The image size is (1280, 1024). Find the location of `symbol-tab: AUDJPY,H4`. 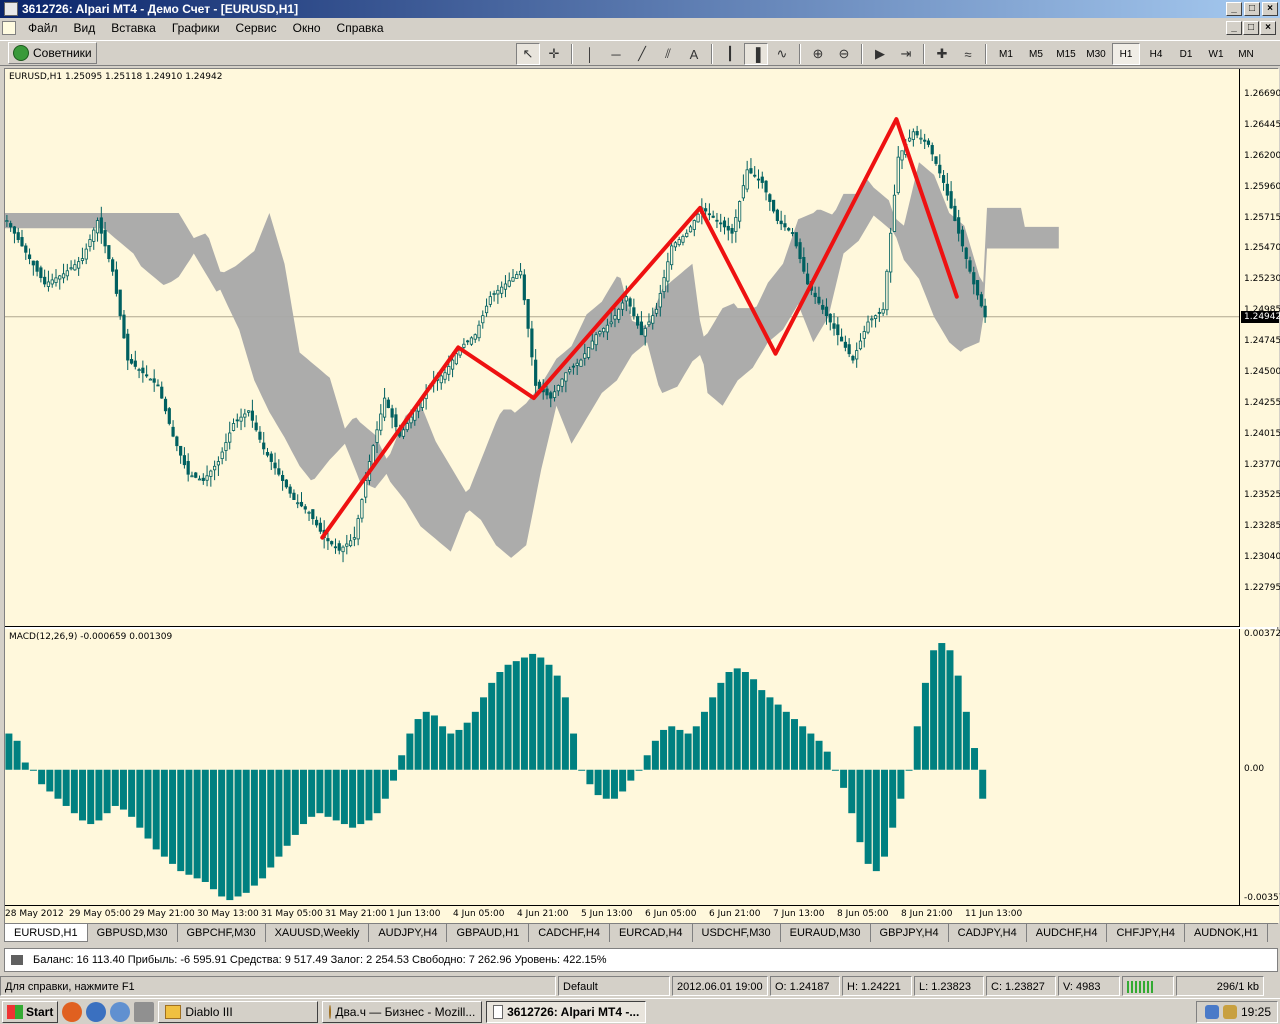

symbol-tab: AUDJPY,H4 is located at coordinates (408, 933).